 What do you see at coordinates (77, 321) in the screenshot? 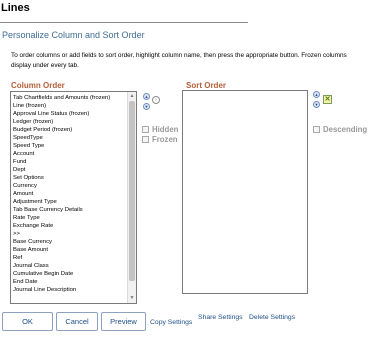
I see `cancel-button: Cancel` at bounding box center [77, 321].